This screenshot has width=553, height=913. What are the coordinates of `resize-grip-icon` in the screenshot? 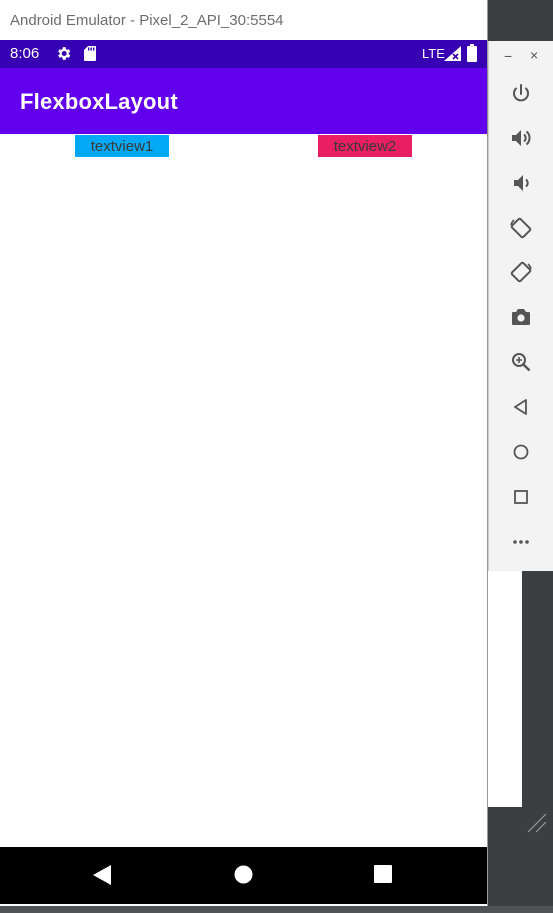 It's located at (537, 823).